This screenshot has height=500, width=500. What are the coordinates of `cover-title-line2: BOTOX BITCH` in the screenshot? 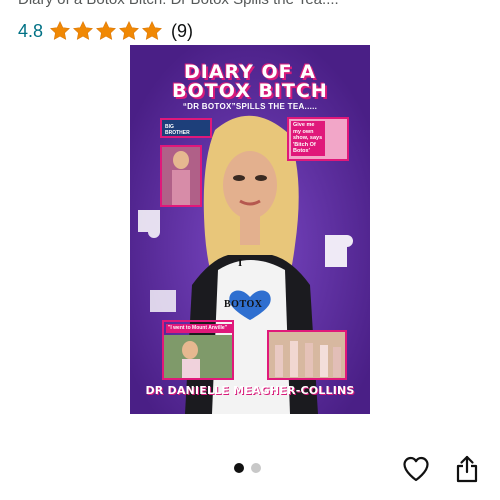 It's located at (250, 91).